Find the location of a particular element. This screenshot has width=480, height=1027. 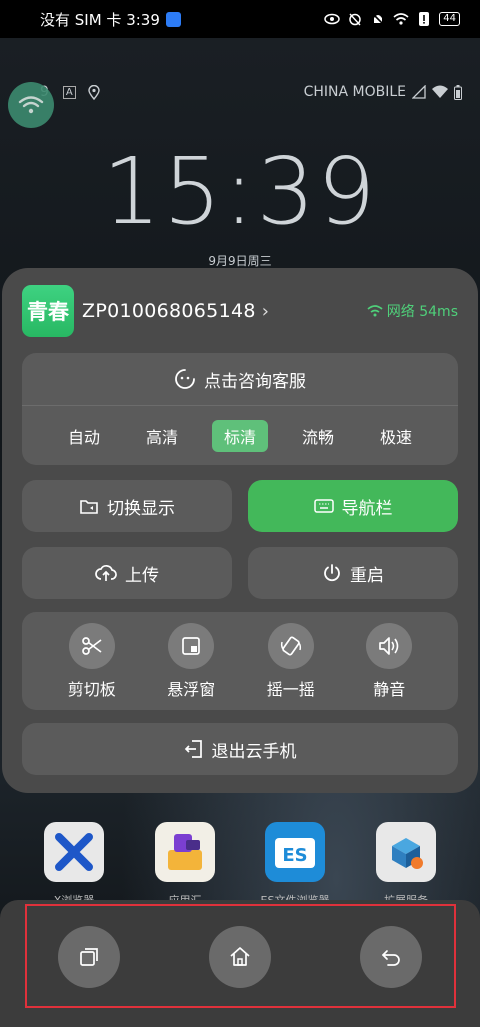

upload-button: 上传 is located at coordinates (127, 573).